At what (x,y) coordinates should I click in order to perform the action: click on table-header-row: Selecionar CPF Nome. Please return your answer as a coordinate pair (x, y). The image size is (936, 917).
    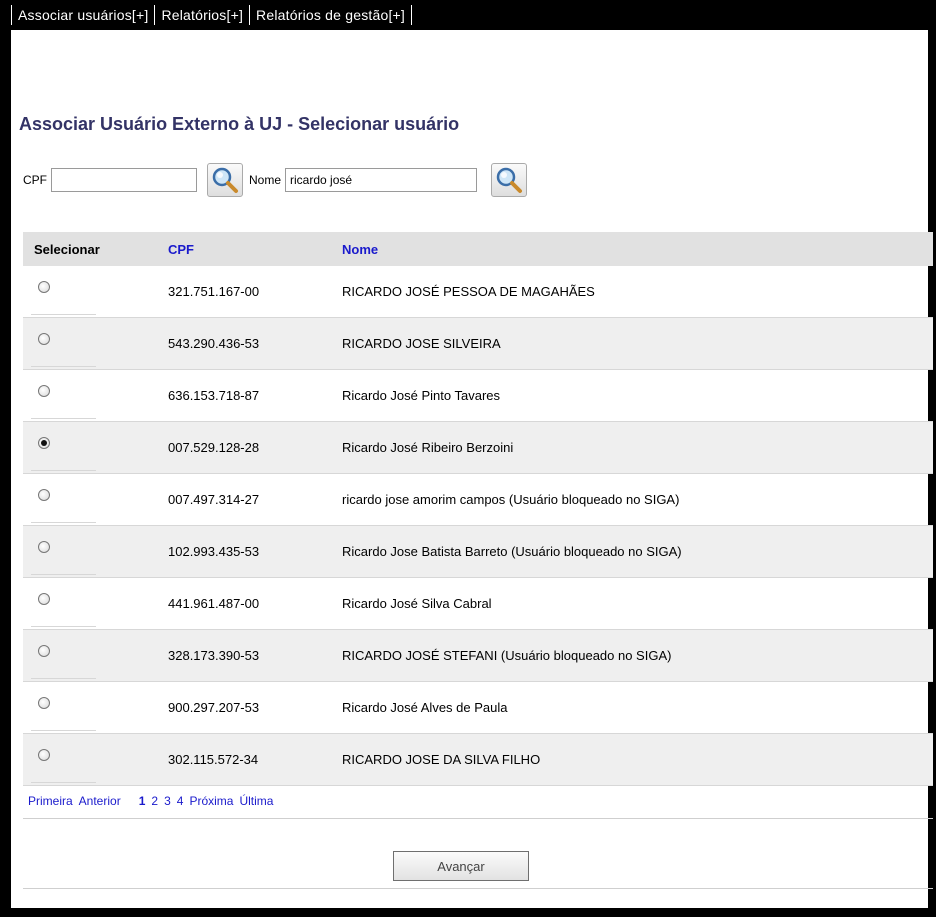
    Looking at the image, I should click on (478, 249).